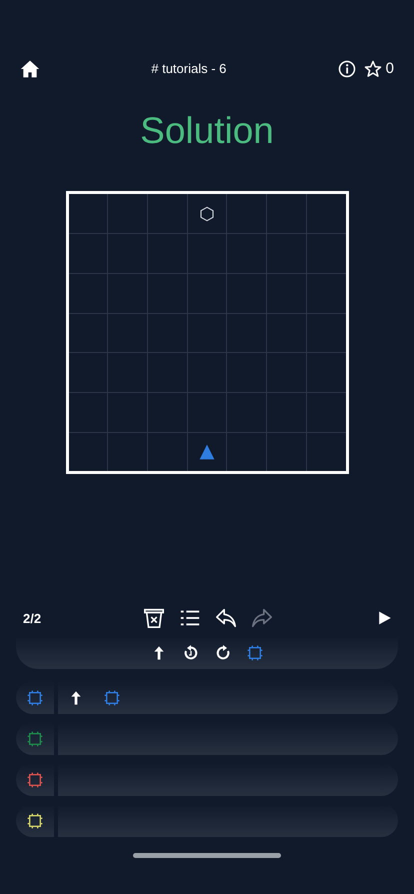 The height and width of the screenshot is (894, 414). What do you see at coordinates (225, 618) in the screenshot?
I see `undo-icon` at bounding box center [225, 618].